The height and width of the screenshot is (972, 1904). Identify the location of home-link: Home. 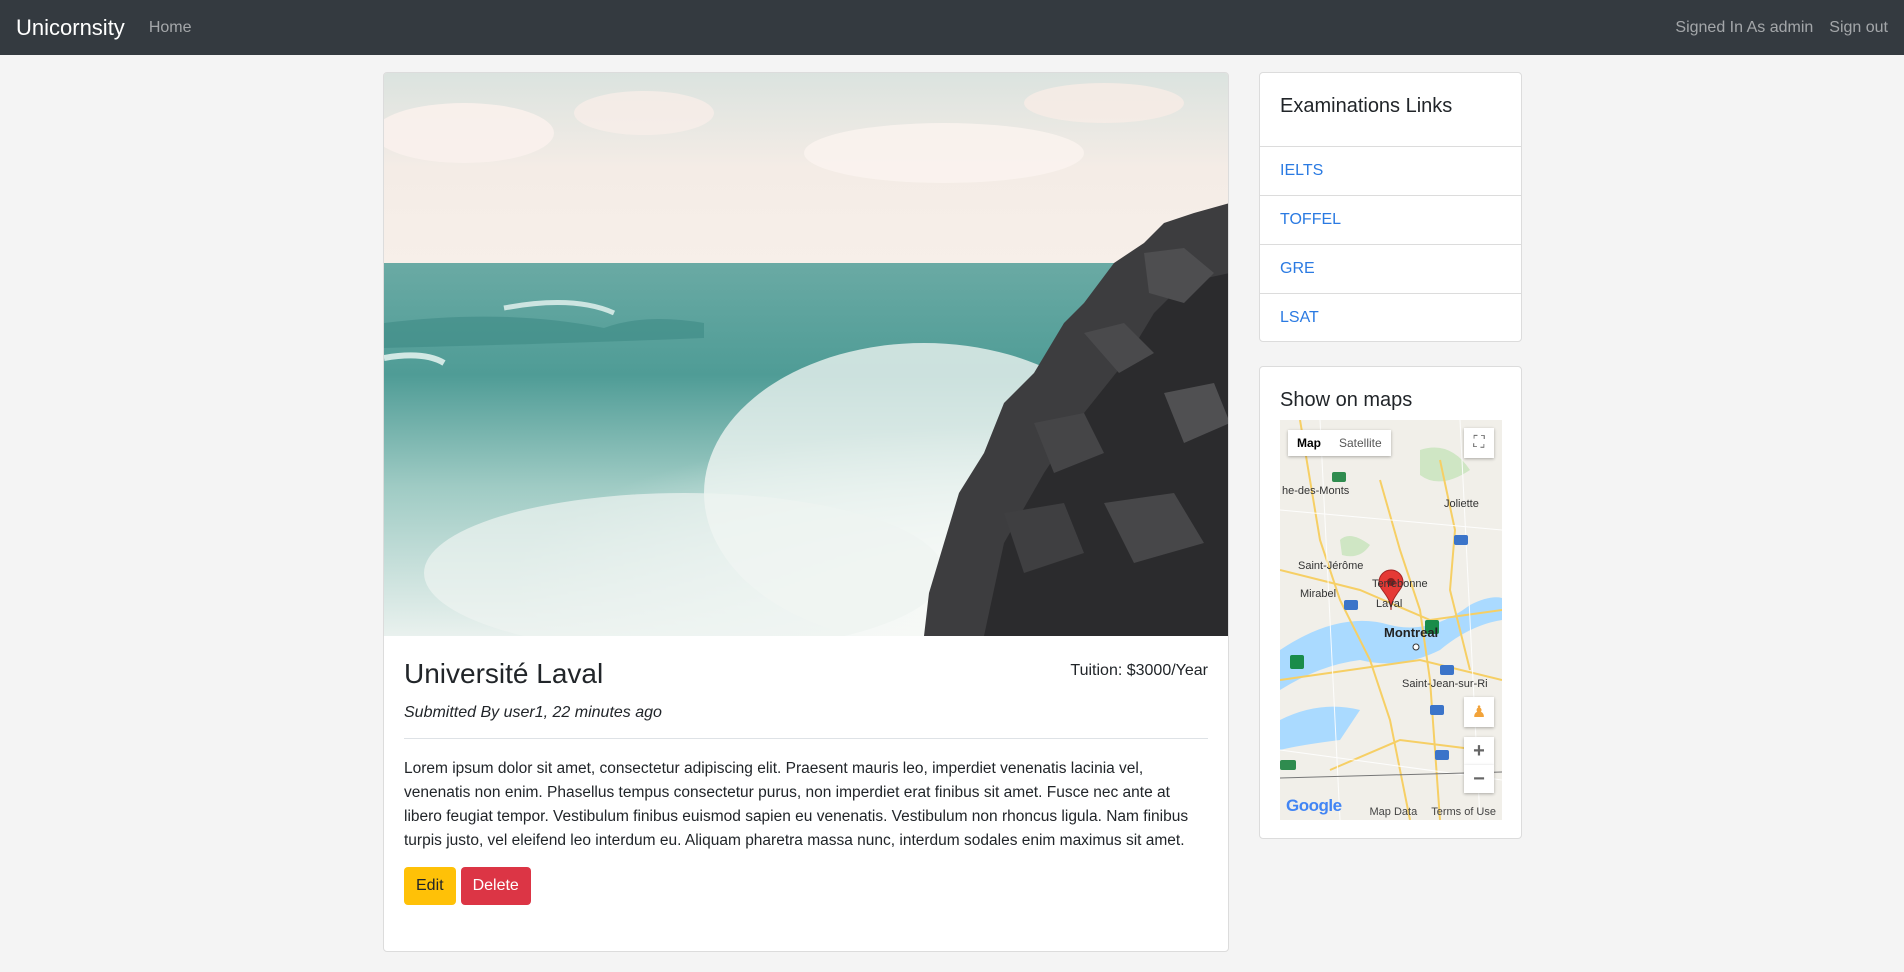
(170, 28).